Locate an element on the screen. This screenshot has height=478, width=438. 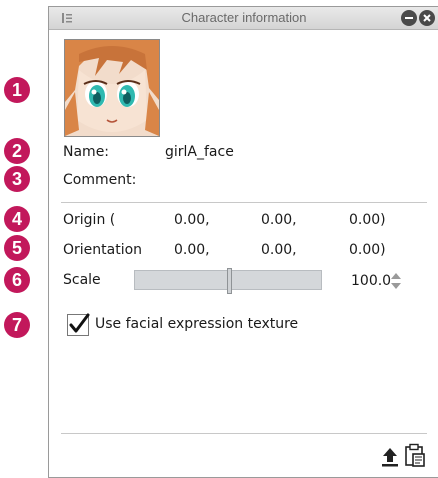
scale-slider is located at coordinates (228, 281).